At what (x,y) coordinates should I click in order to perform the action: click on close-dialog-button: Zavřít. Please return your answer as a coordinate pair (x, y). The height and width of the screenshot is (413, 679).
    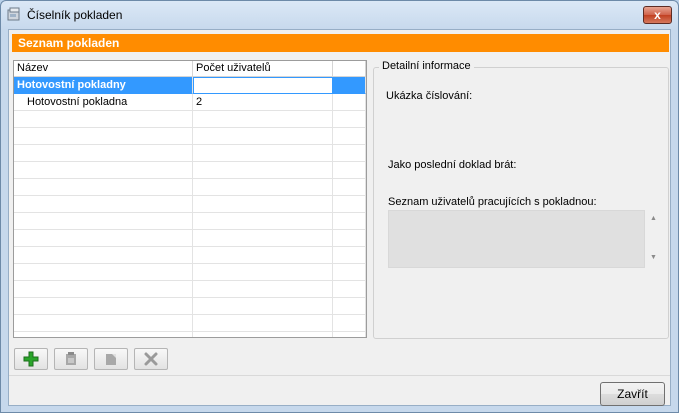
    Looking at the image, I should click on (632, 394).